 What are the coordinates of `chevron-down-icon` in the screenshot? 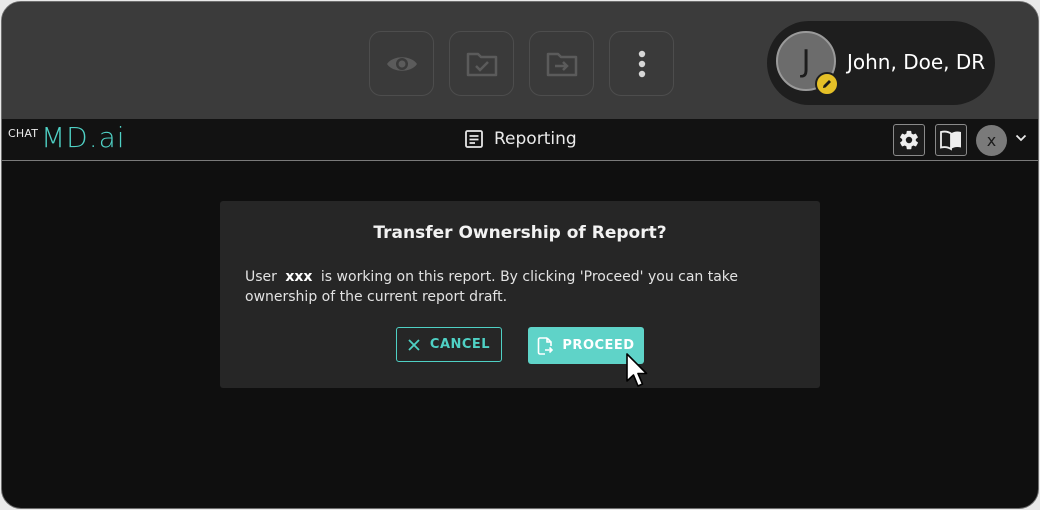 It's located at (1021, 138).